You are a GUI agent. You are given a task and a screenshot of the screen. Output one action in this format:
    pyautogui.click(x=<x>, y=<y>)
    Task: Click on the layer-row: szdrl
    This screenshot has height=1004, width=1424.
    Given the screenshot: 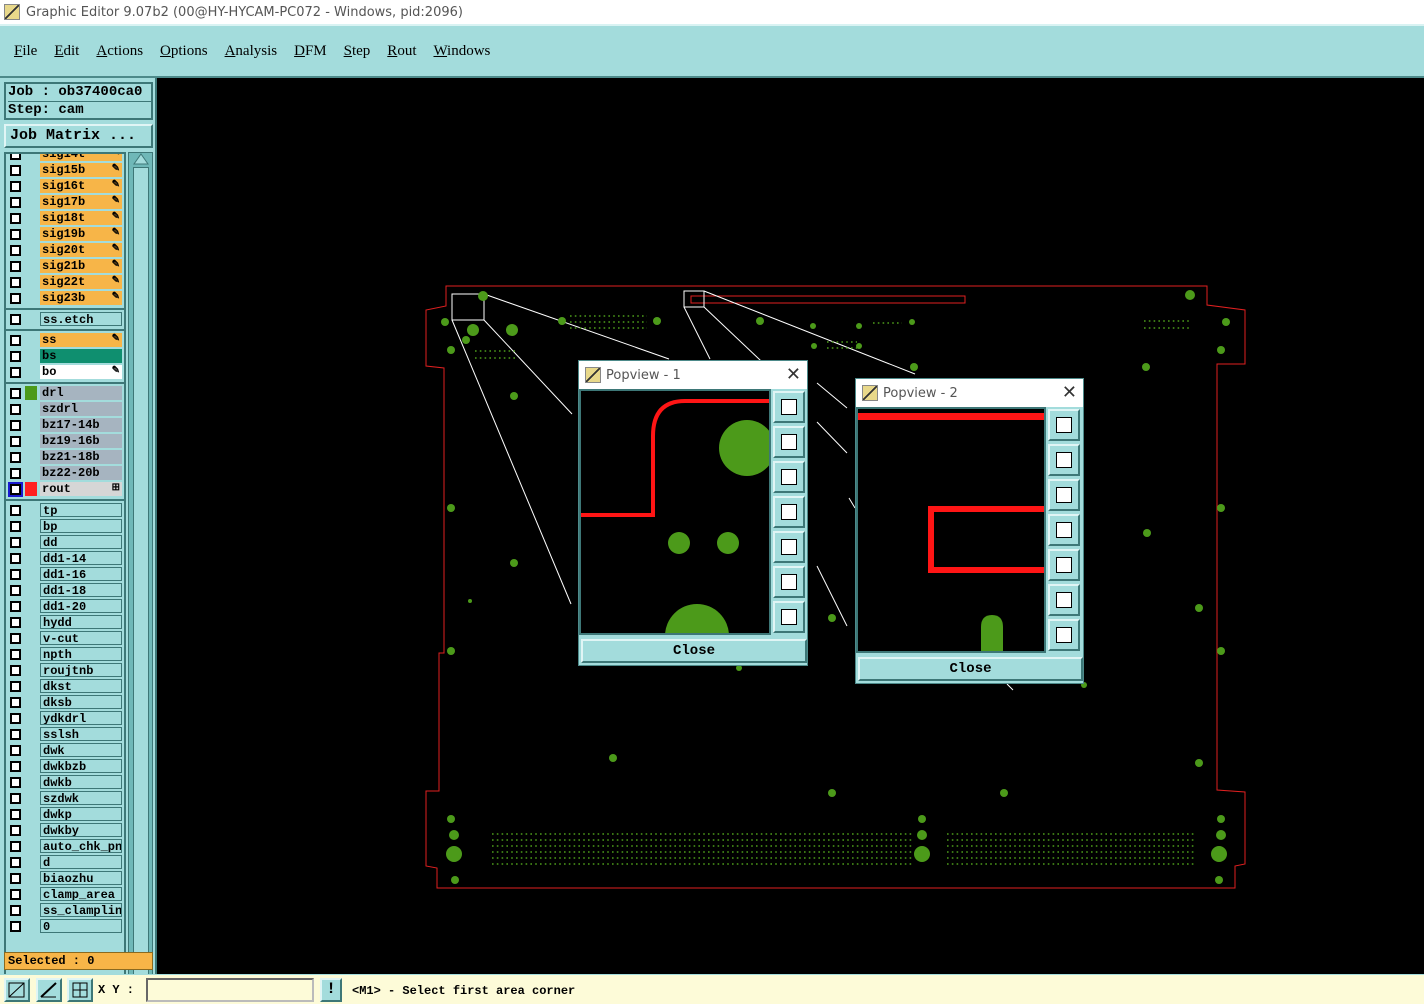 What is the action you would take?
    pyautogui.click(x=65, y=409)
    